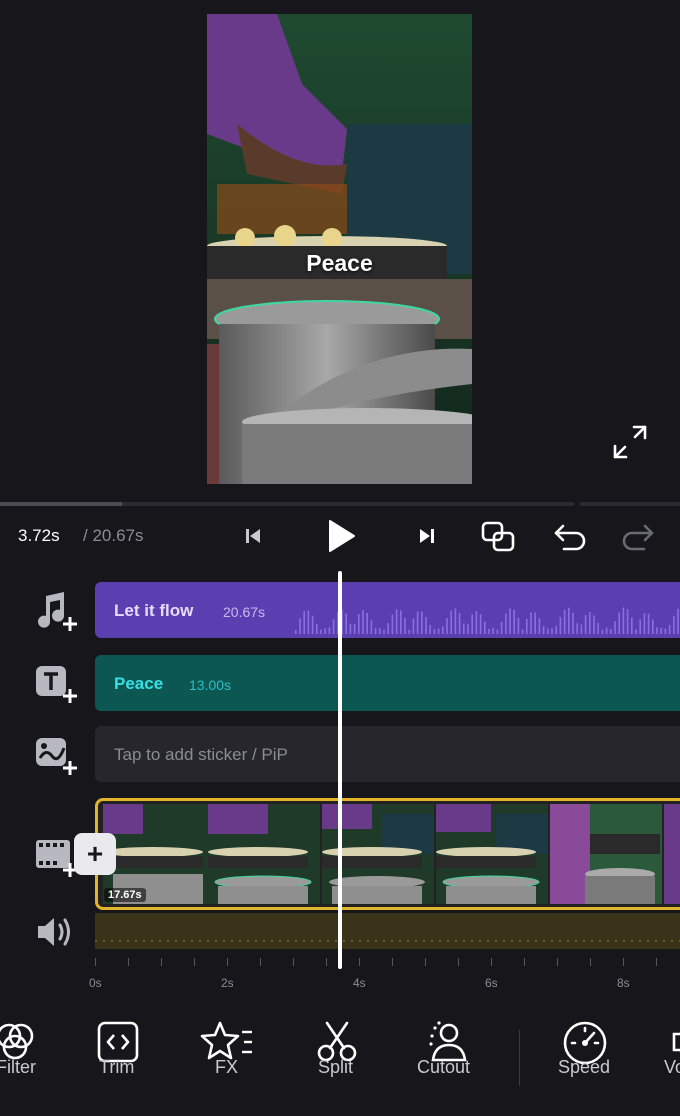 The height and width of the screenshot is (1116, 680). Describe the element at coordinates (56, 756) in the screenshot. I see `sticker-add-icon` at that location.